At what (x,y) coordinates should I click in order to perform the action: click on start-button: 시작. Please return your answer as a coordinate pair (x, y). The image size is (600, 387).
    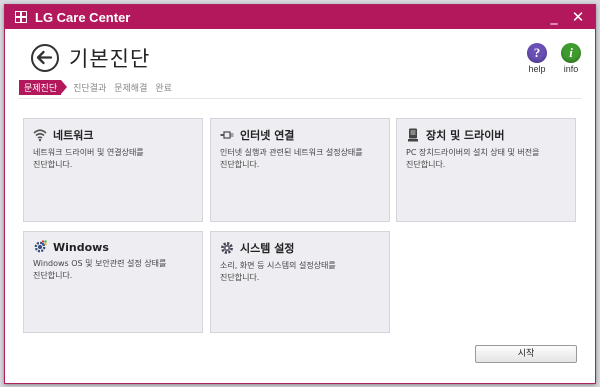
    Looking at the image, I should click on (526, 354).